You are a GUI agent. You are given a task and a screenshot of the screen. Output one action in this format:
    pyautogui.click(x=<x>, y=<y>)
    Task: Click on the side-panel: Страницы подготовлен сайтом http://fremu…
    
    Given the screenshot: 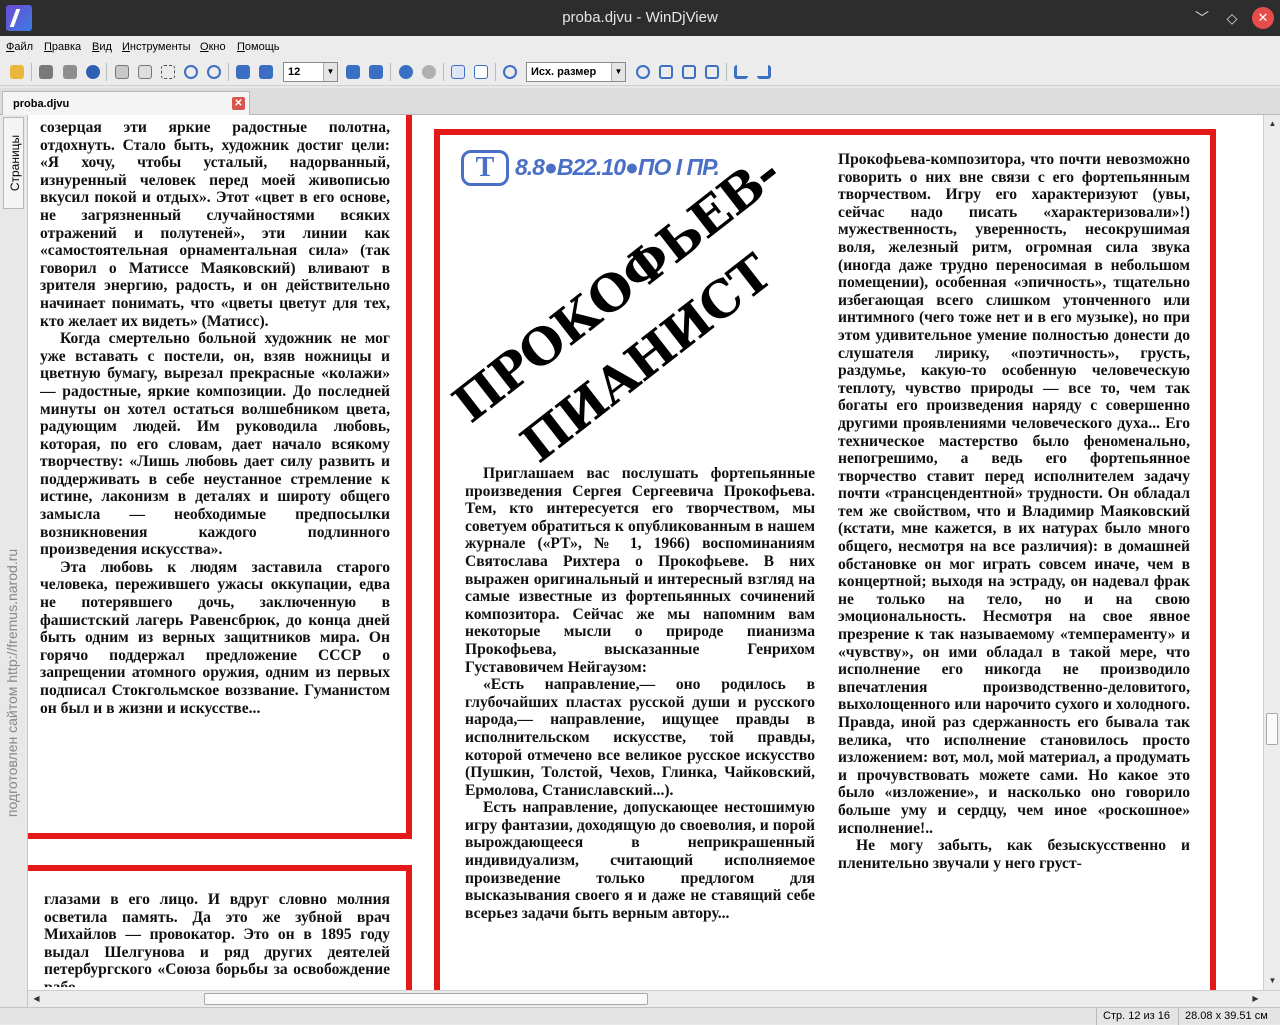 What is the action you would take?
    pyautogui.click(x=14, y=562)
    